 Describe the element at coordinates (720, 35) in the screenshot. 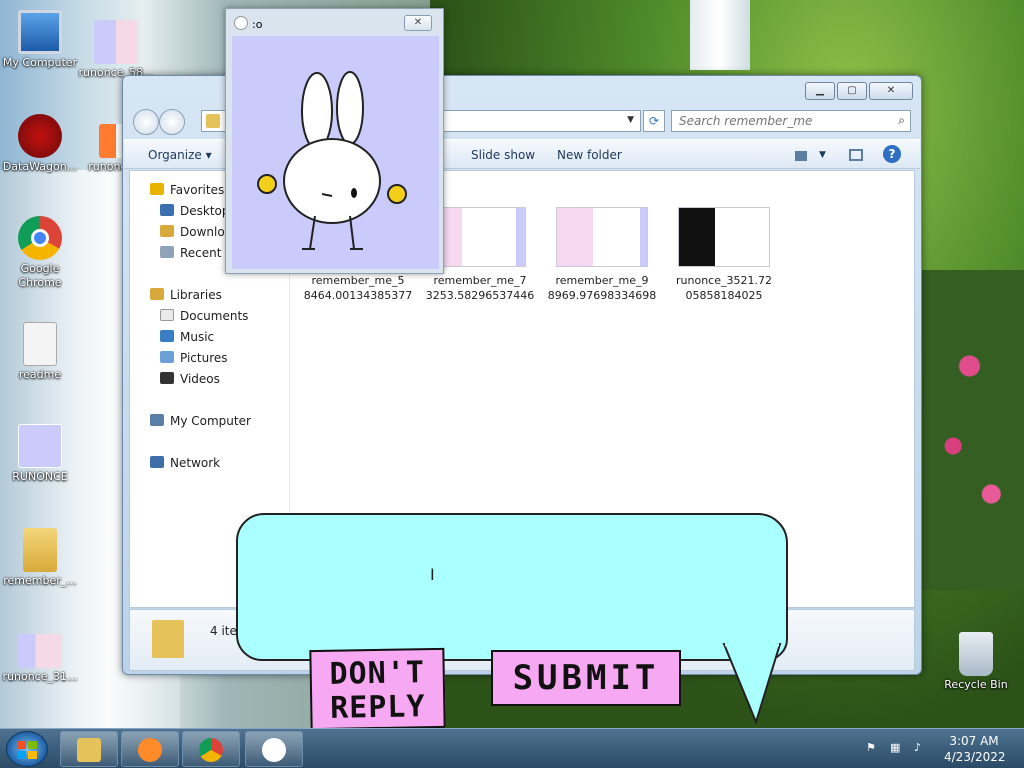

I see `wallpaper-waterfall-top` at that location.